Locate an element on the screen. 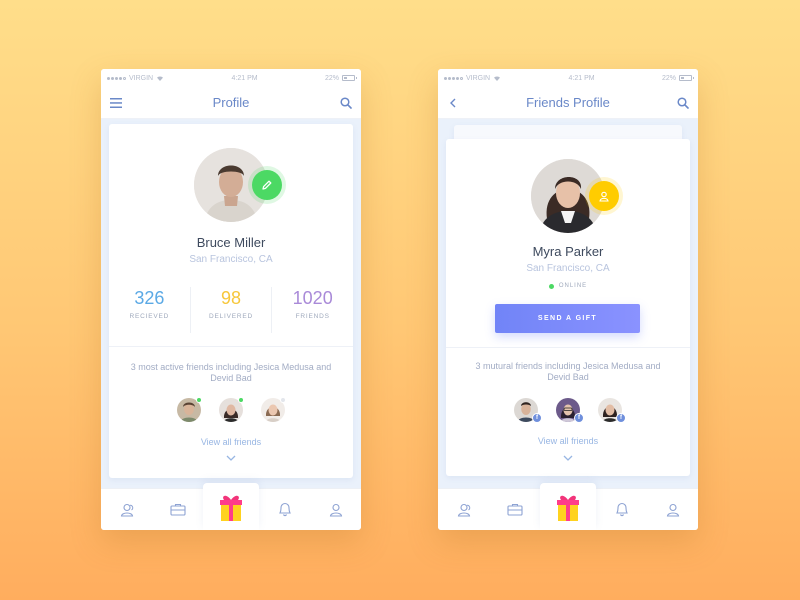 The image size is (800, 600). offline-dot is located at coordinates (283, 400).